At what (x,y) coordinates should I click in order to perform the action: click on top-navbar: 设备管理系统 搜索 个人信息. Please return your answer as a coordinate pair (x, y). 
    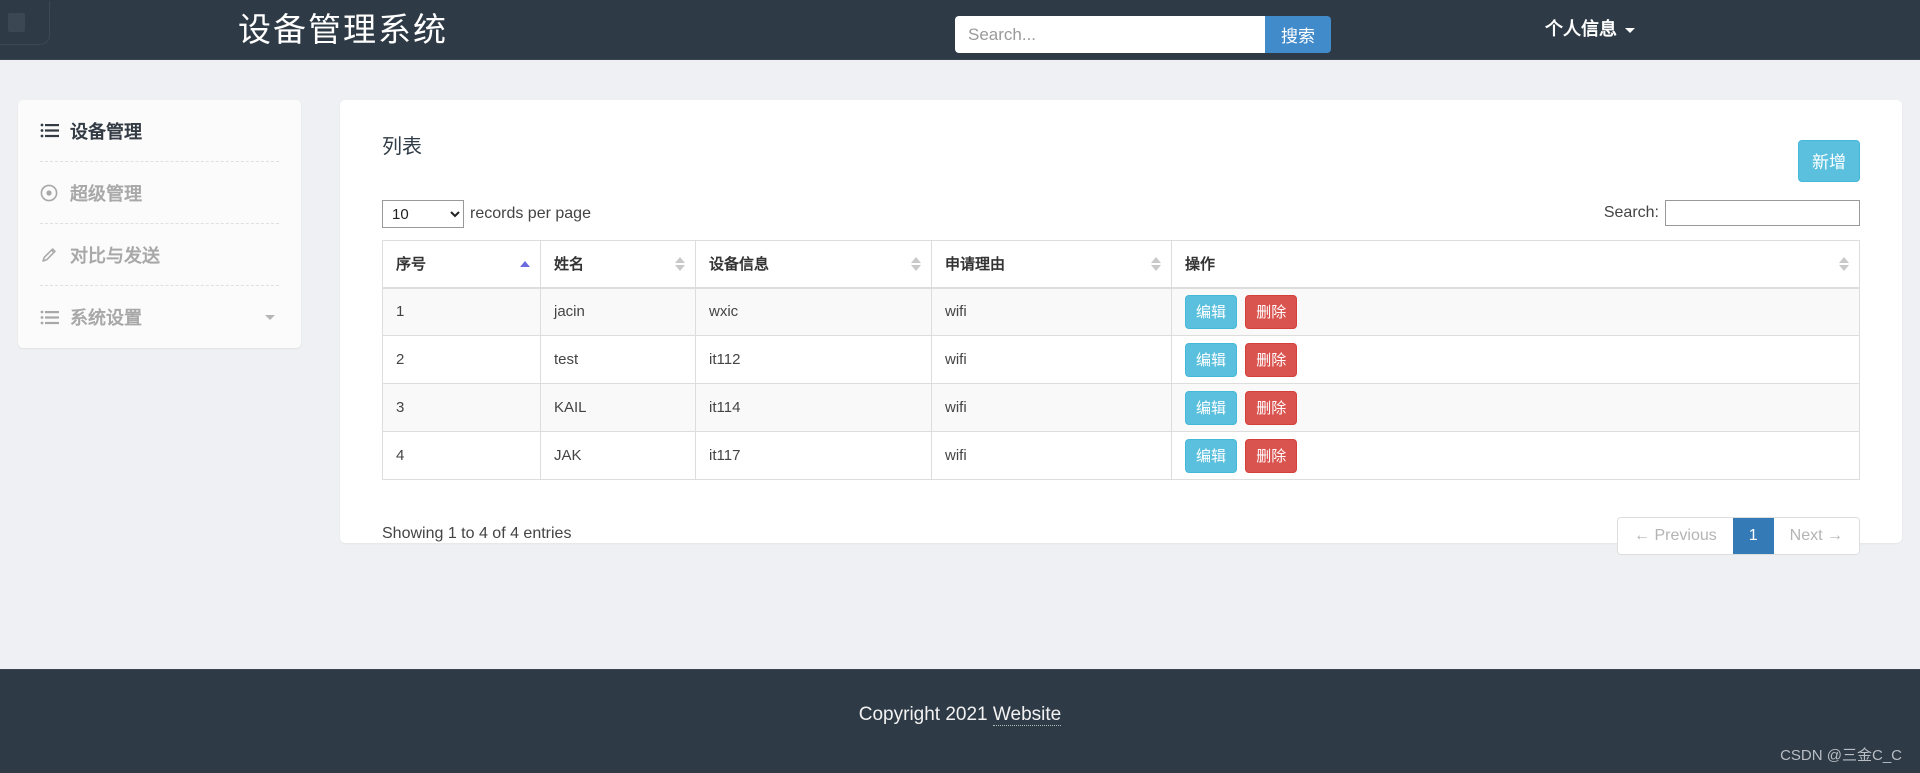
    Looking at the image, I should click on (960, 30).